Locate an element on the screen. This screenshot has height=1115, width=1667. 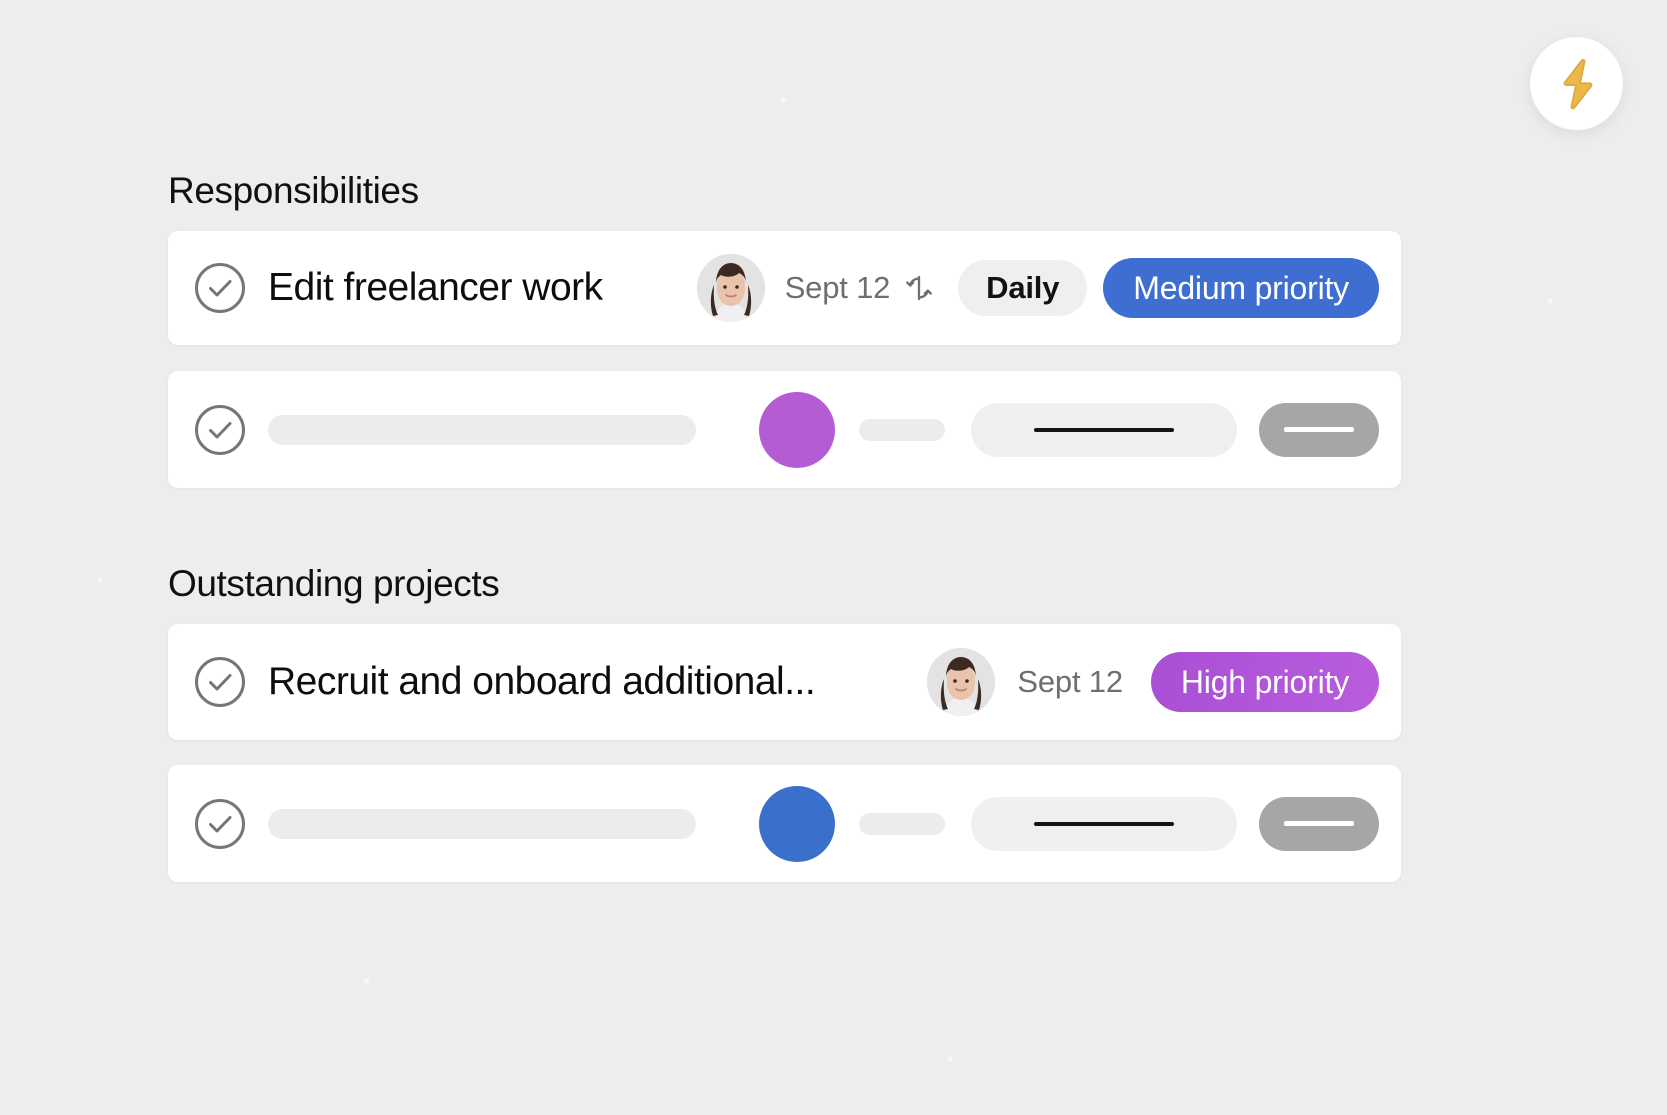
task-title: Edit freelancer work is located at coordinates (435, 287).